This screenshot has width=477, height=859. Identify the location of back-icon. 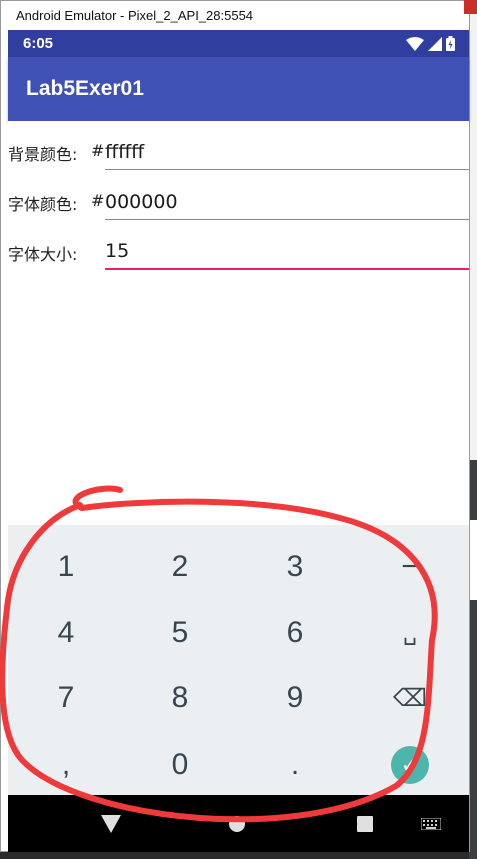
(111, 823).